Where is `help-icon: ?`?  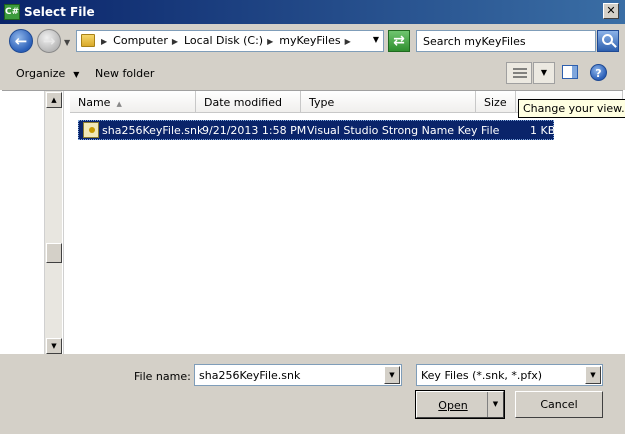
help-icon: ? is located at coordinates (598, 72).